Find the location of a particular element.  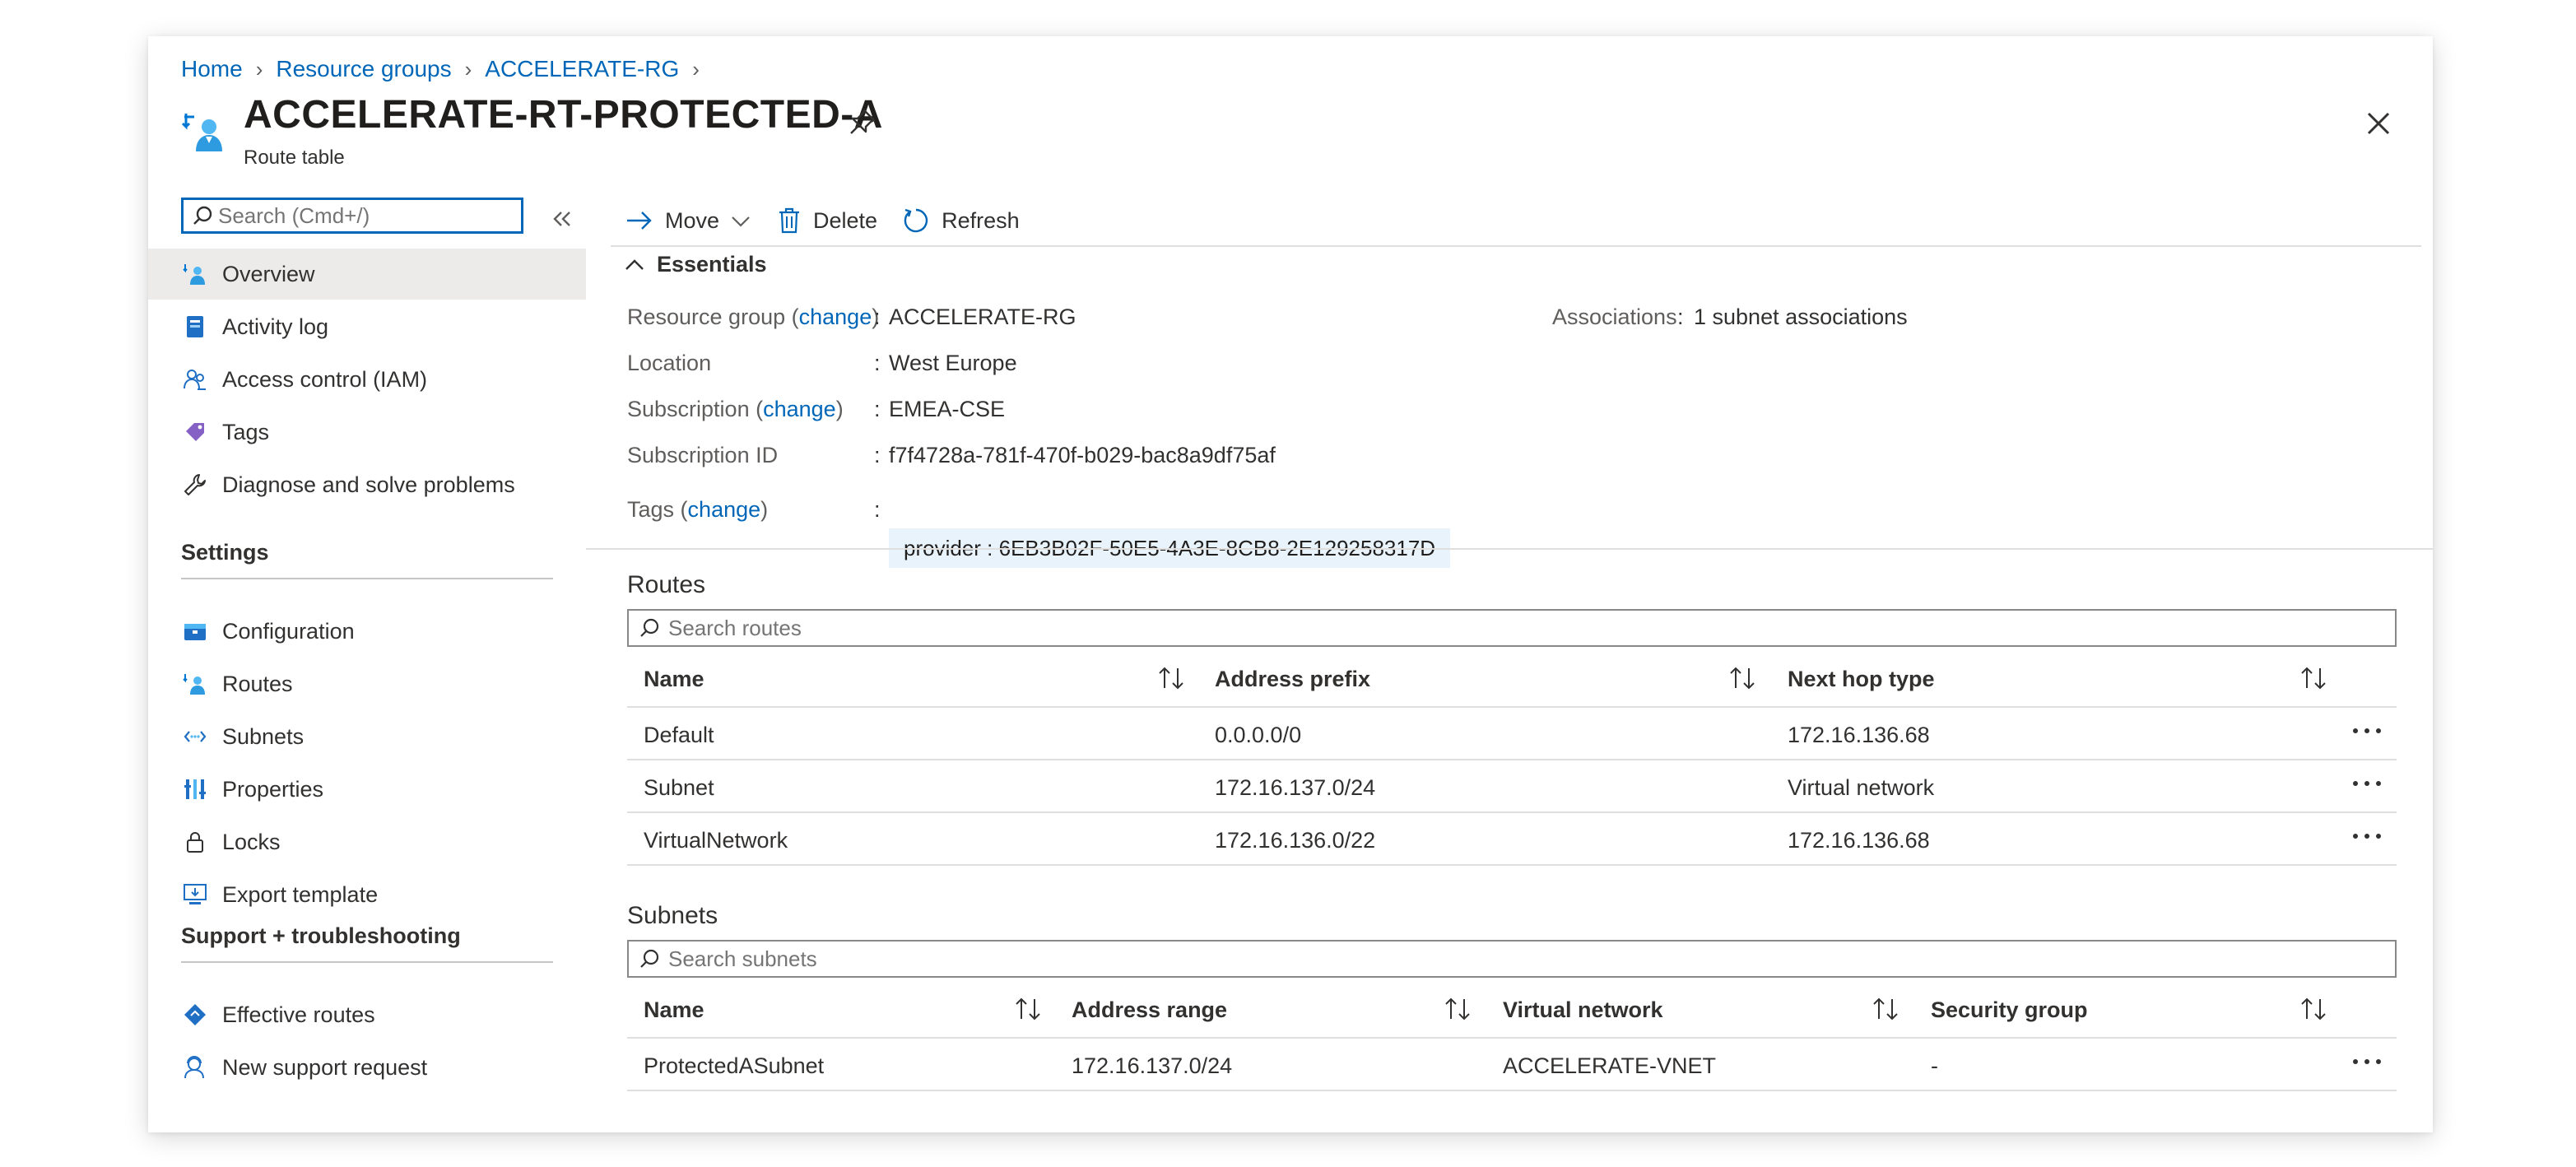

nav-item-label: New support request is located at coordinates (325, 1067).